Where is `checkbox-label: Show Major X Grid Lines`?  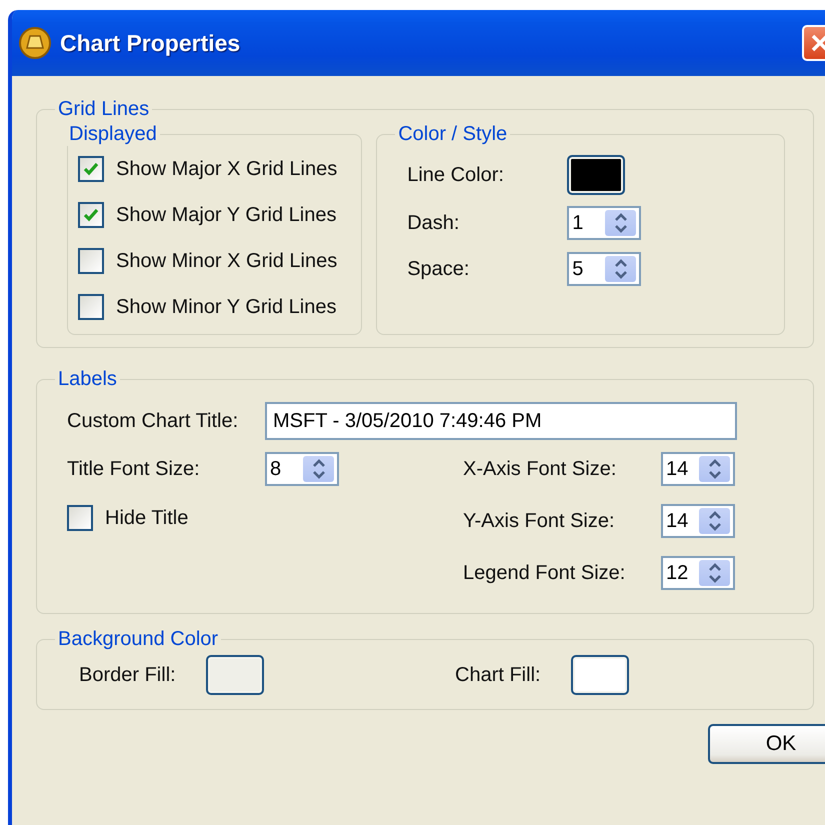
checkbox-label: Show Major X Grid Lines is located at coordinates (227, 169).